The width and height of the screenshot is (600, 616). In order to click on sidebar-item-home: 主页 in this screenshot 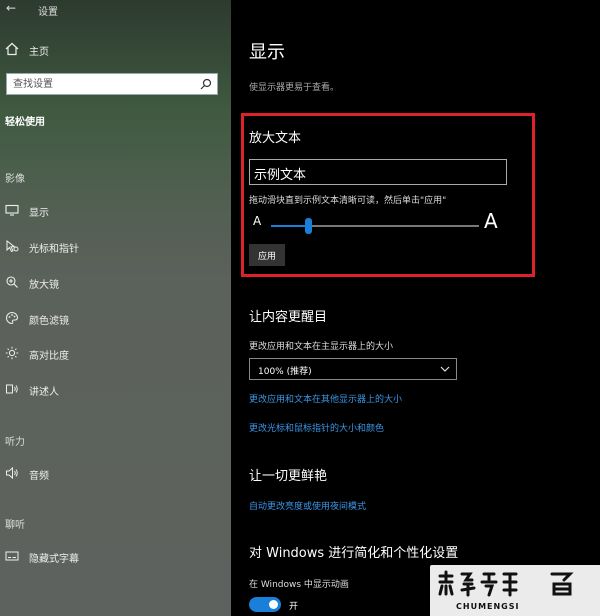, I will do `click(115, 49)`.